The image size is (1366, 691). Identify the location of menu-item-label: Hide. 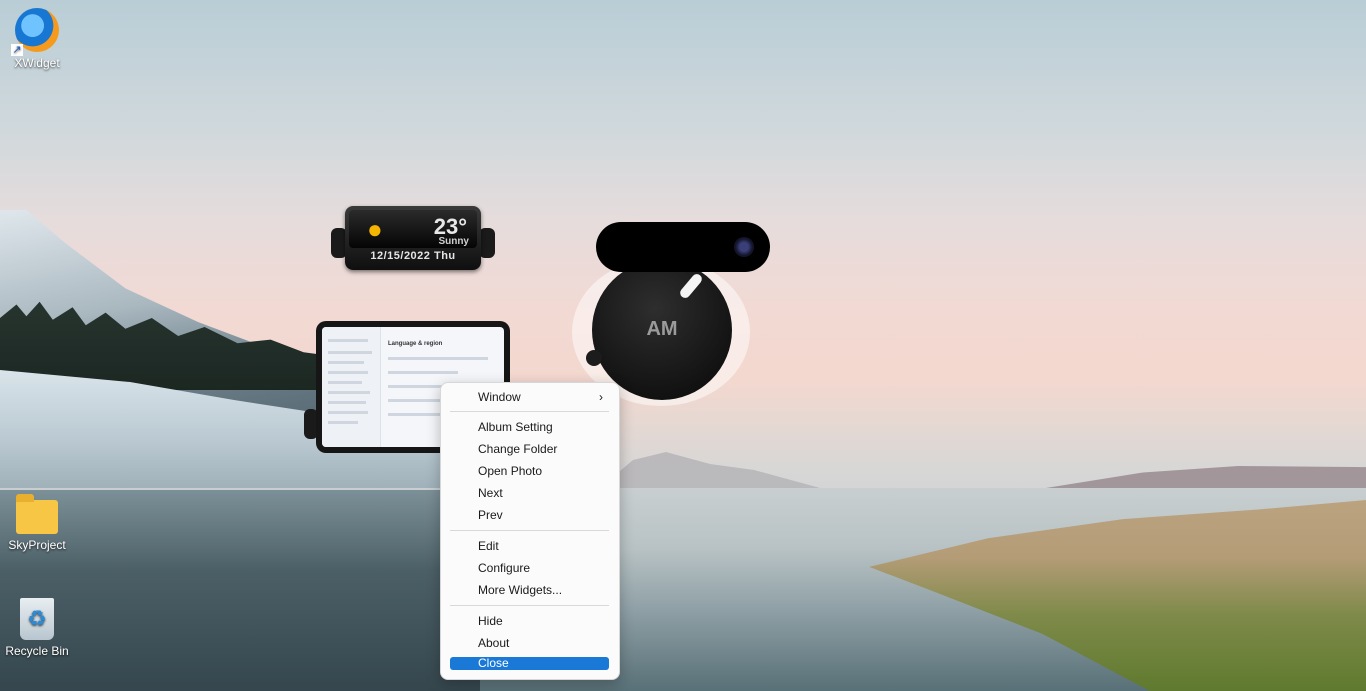
(490, 621).